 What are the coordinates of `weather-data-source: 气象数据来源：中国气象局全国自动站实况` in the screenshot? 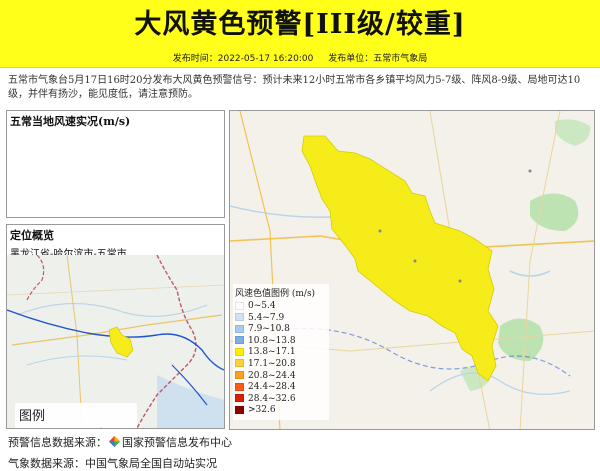 It's located at (112, 463).